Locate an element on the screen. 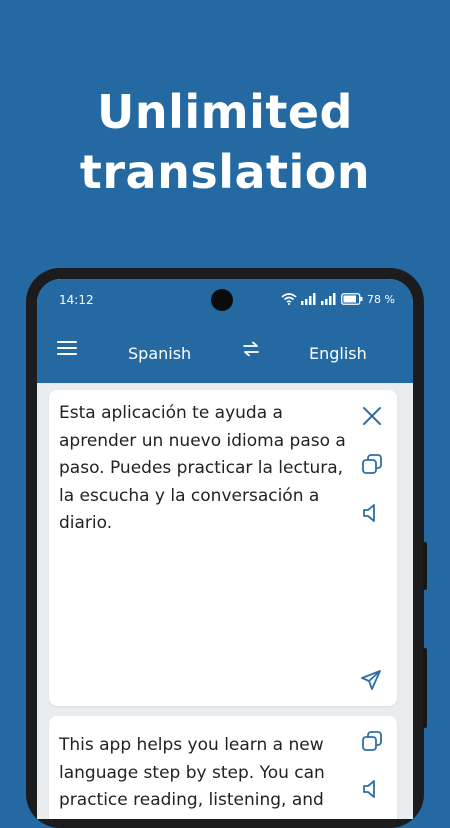  front-camera is located at coordinates (222, 300).